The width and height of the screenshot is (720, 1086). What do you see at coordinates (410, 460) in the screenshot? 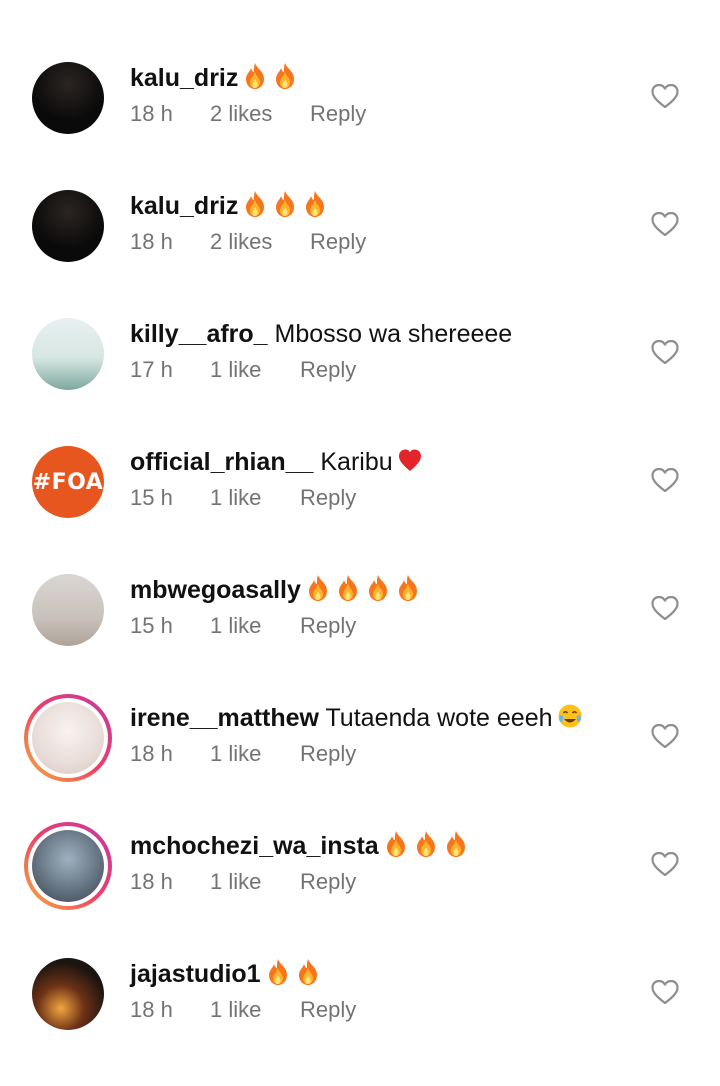
I see `red-heart-emoji` at bounding box center [410, 460].